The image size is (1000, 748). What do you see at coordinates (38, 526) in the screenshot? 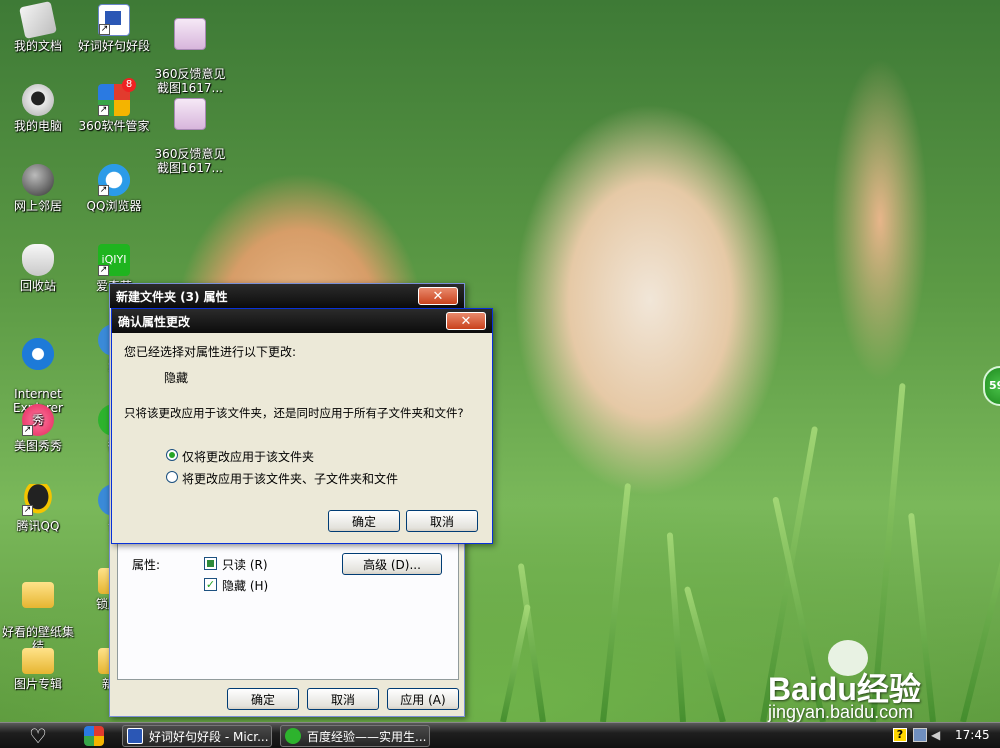
I see `desktop-icon-label: 腾讯QQ` at bounding box center [38, 526].